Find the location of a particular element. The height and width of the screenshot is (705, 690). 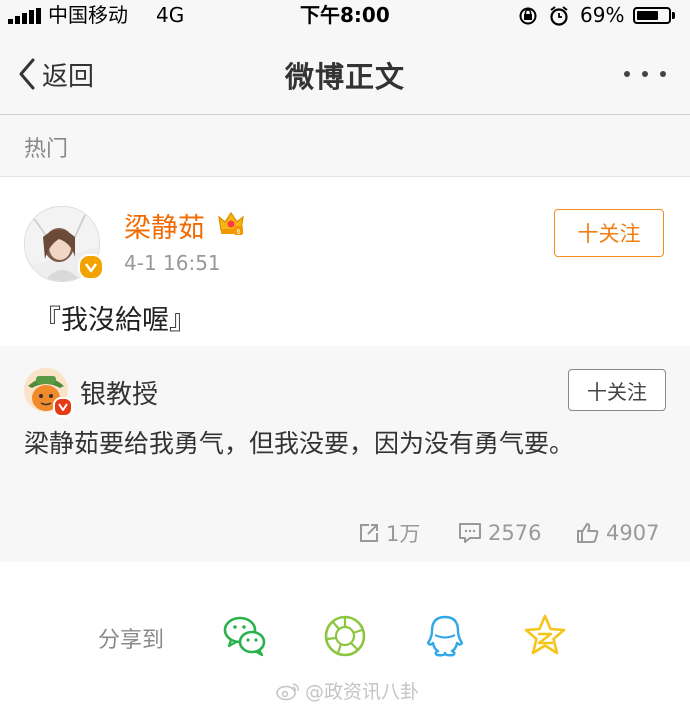

page-title: 微博正文 is located at coordinates (344, 77).